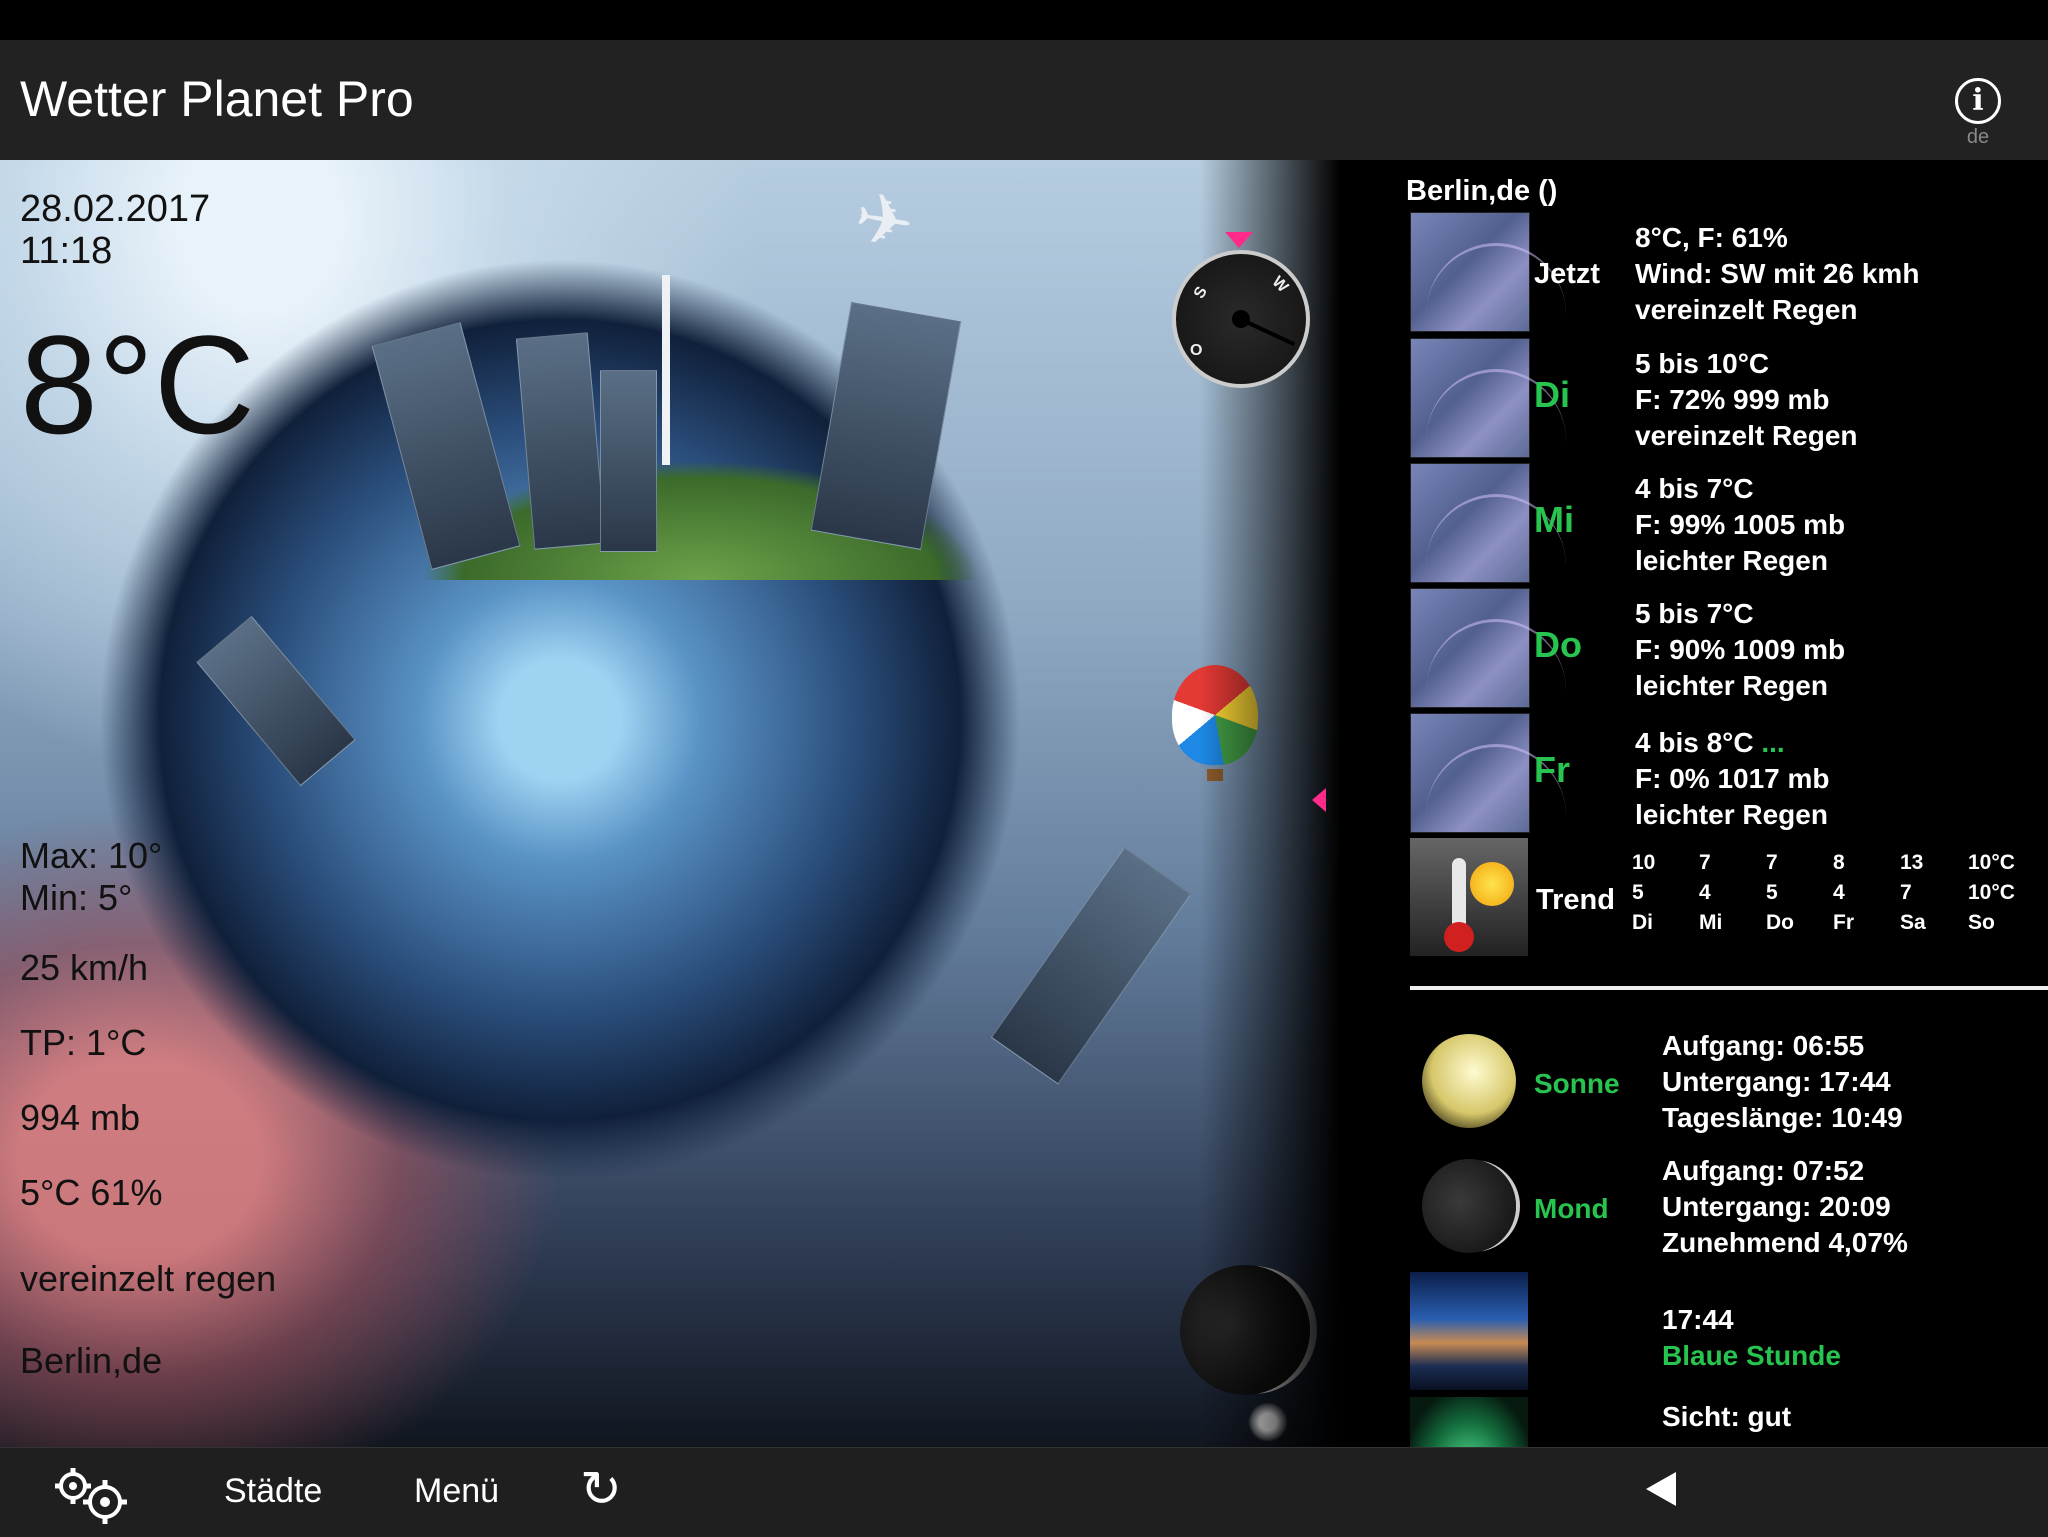  Describe the element at coordinates (1575, 900) in the screenshot. I see `trend-label: Trend` at that location.